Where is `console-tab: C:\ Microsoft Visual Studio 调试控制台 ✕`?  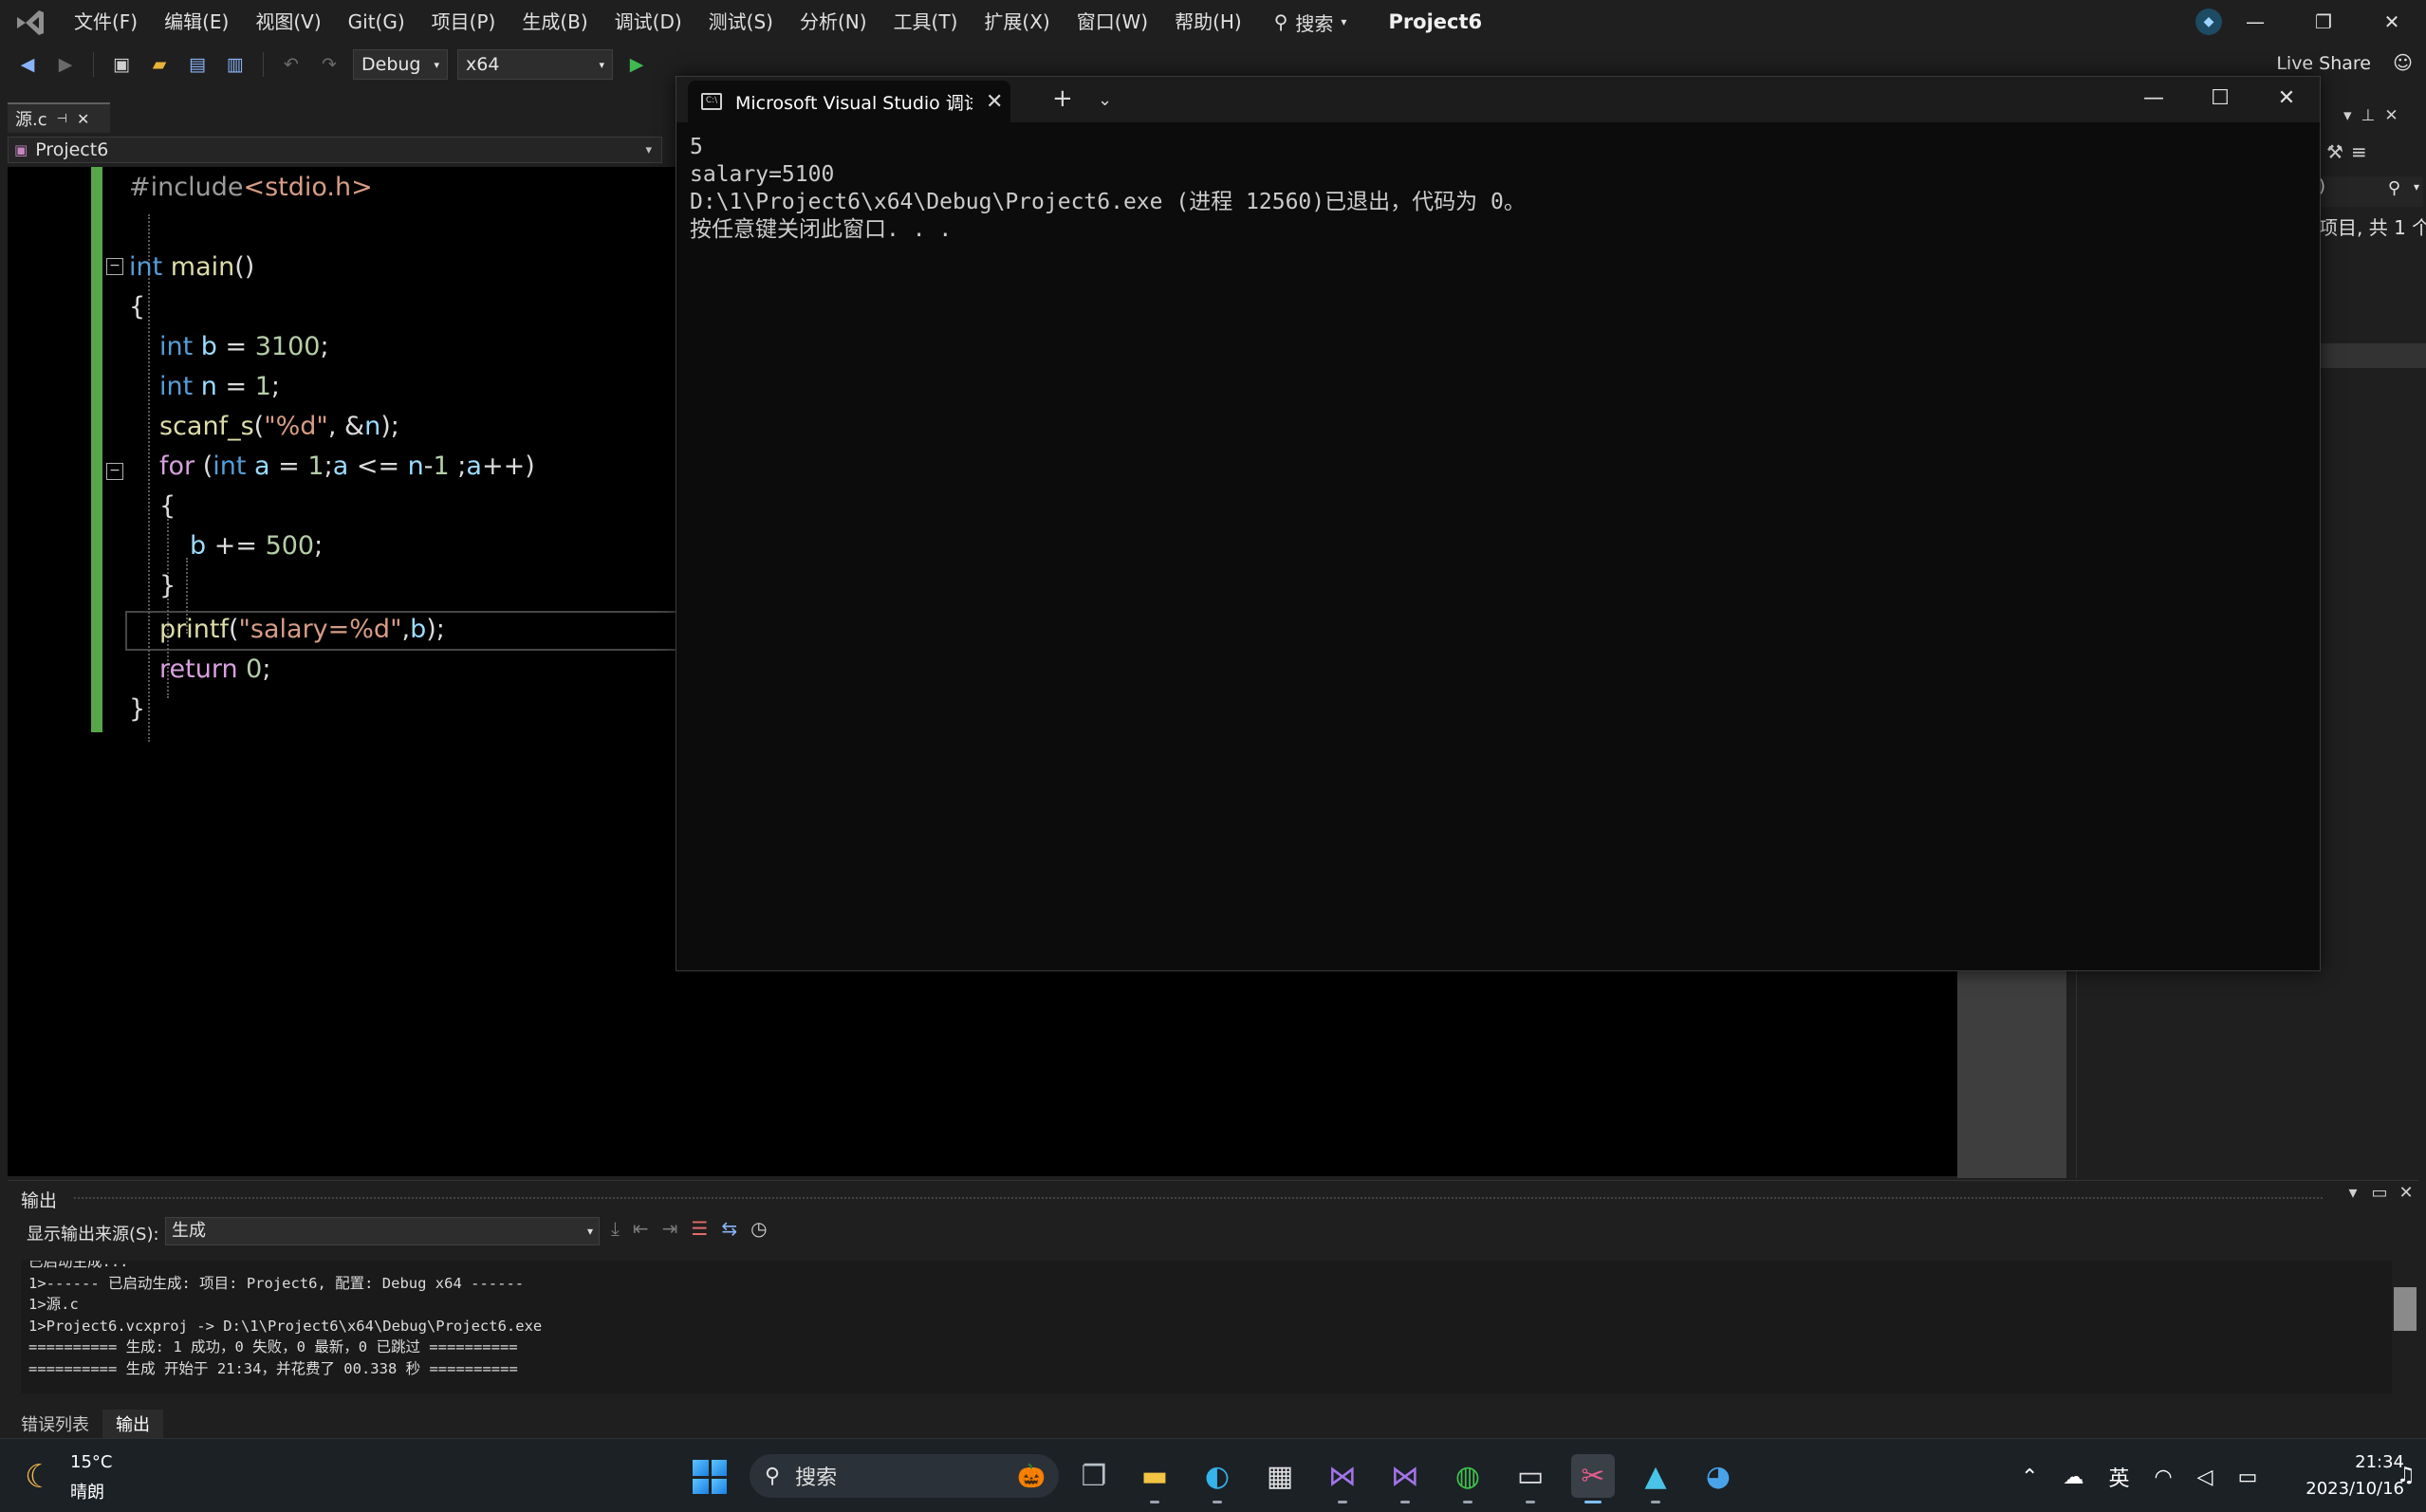
console-tab: C:\ Microsoft Visual Studio 调试控制台 ✕ is located at coordinates (849, 101).